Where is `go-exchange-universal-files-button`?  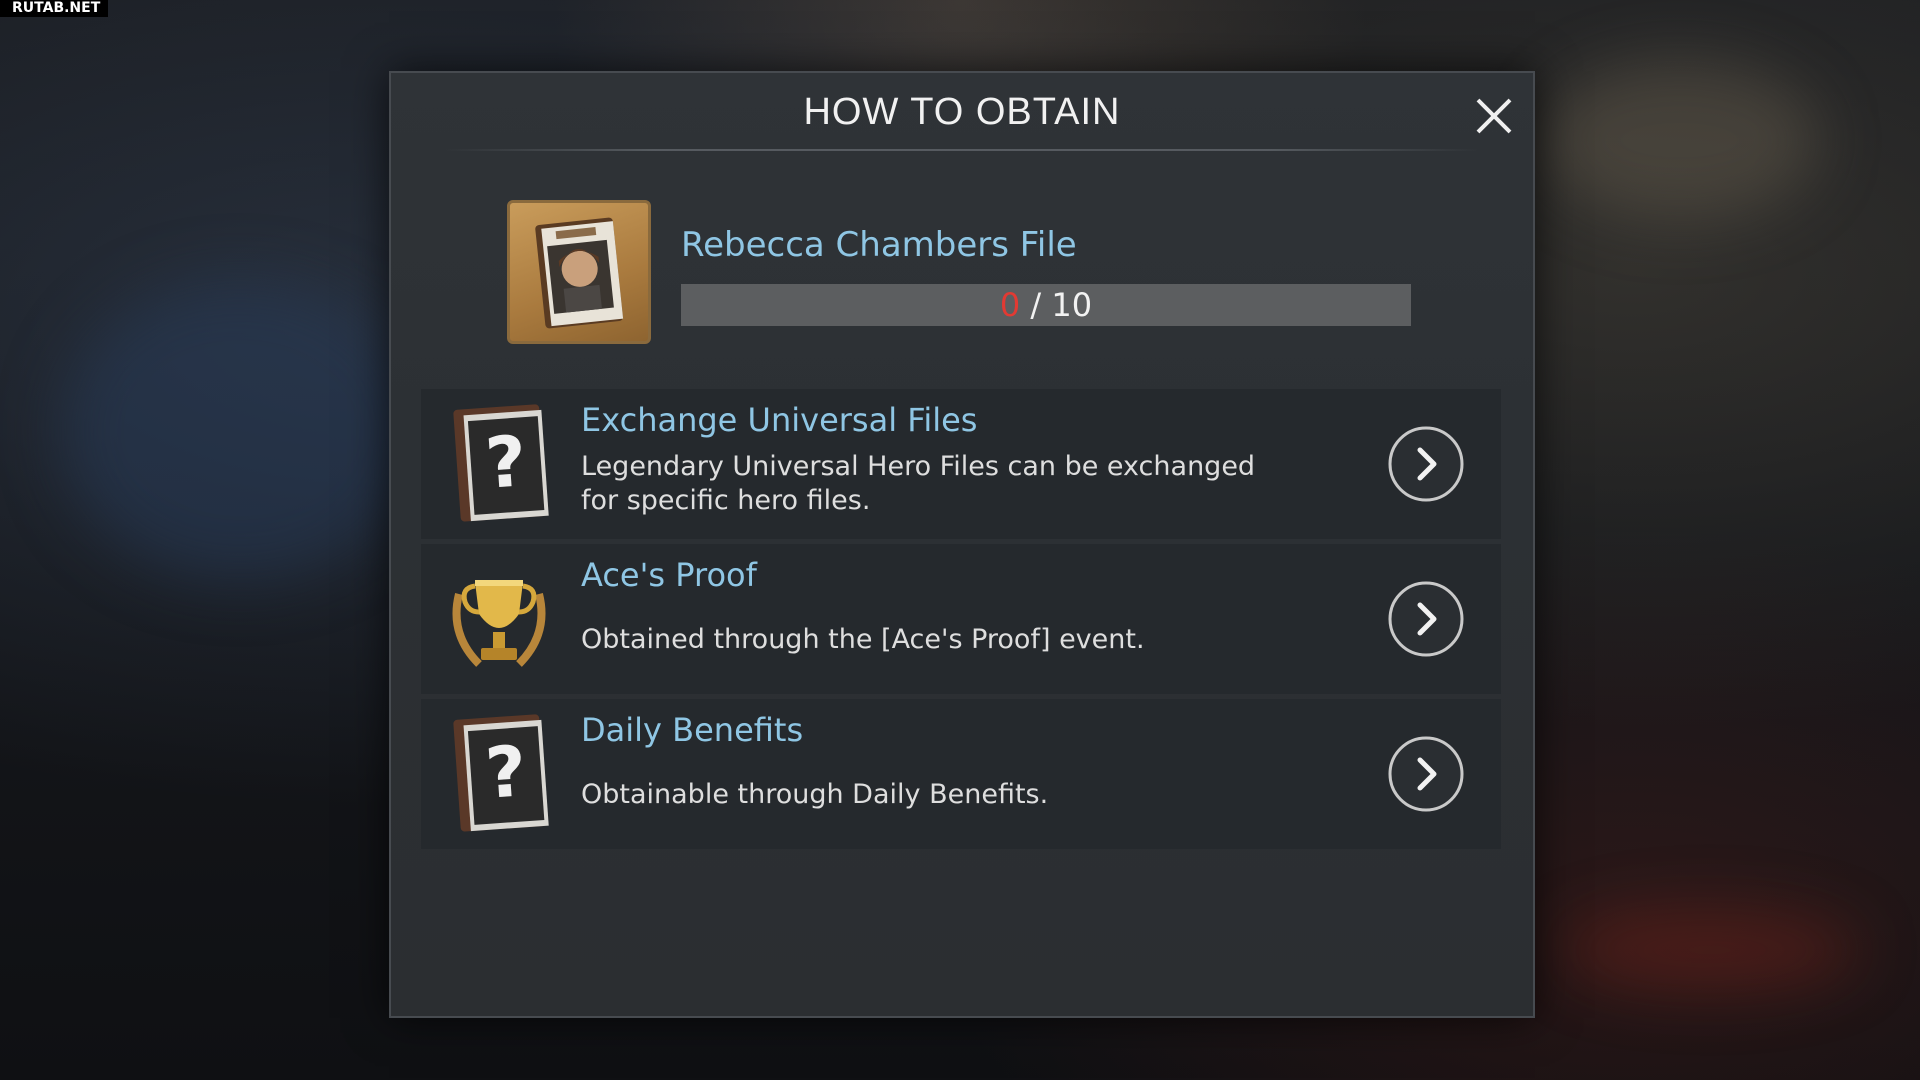
go-exchange-universal-files-button is located at coordinates (1426, 464).